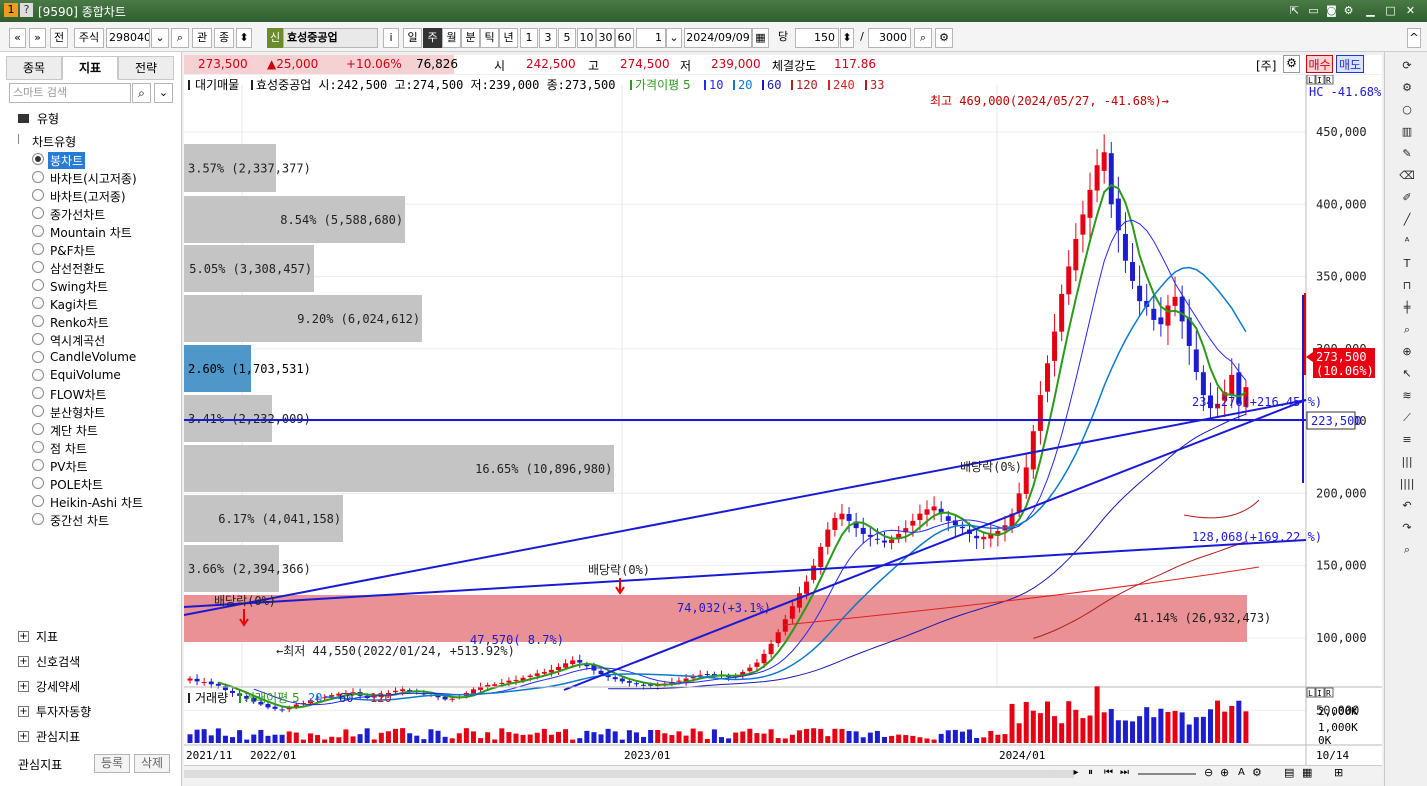  I want to click on interval-input: 1, so click(651, 38).